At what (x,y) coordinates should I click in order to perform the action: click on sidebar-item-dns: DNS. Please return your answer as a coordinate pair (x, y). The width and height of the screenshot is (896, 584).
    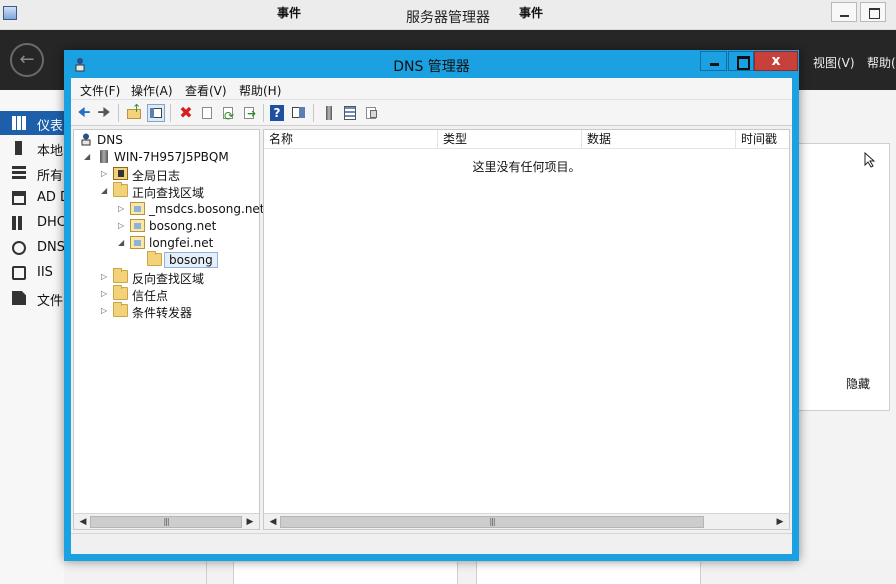
    Looking at the image, I should click on (32, 248).